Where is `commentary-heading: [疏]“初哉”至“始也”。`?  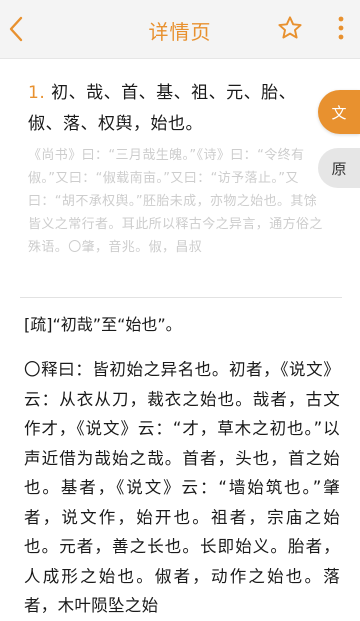
commentary-heading: [疏]“初哉”至“始也”。 is located at coordinates (103, 324).